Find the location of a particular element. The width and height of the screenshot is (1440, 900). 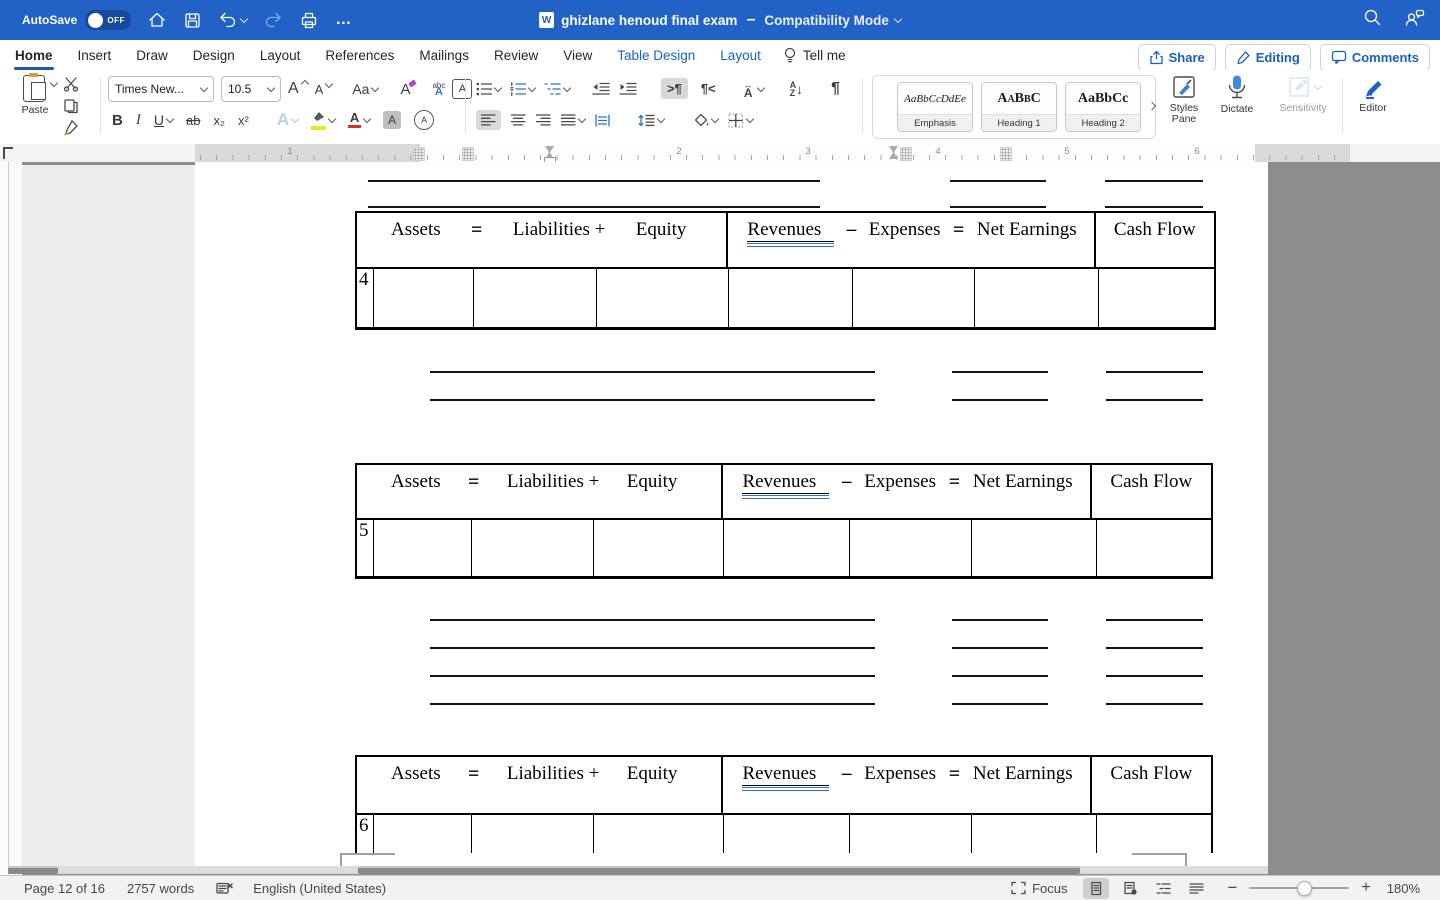

tab-insert: Insert is located at coordinates (95, 55).